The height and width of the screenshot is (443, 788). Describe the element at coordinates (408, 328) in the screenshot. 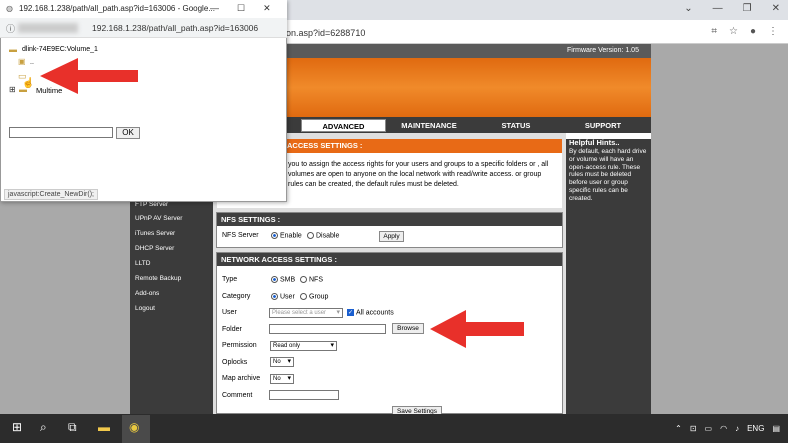

I see `browse-button: Browse` at that location.